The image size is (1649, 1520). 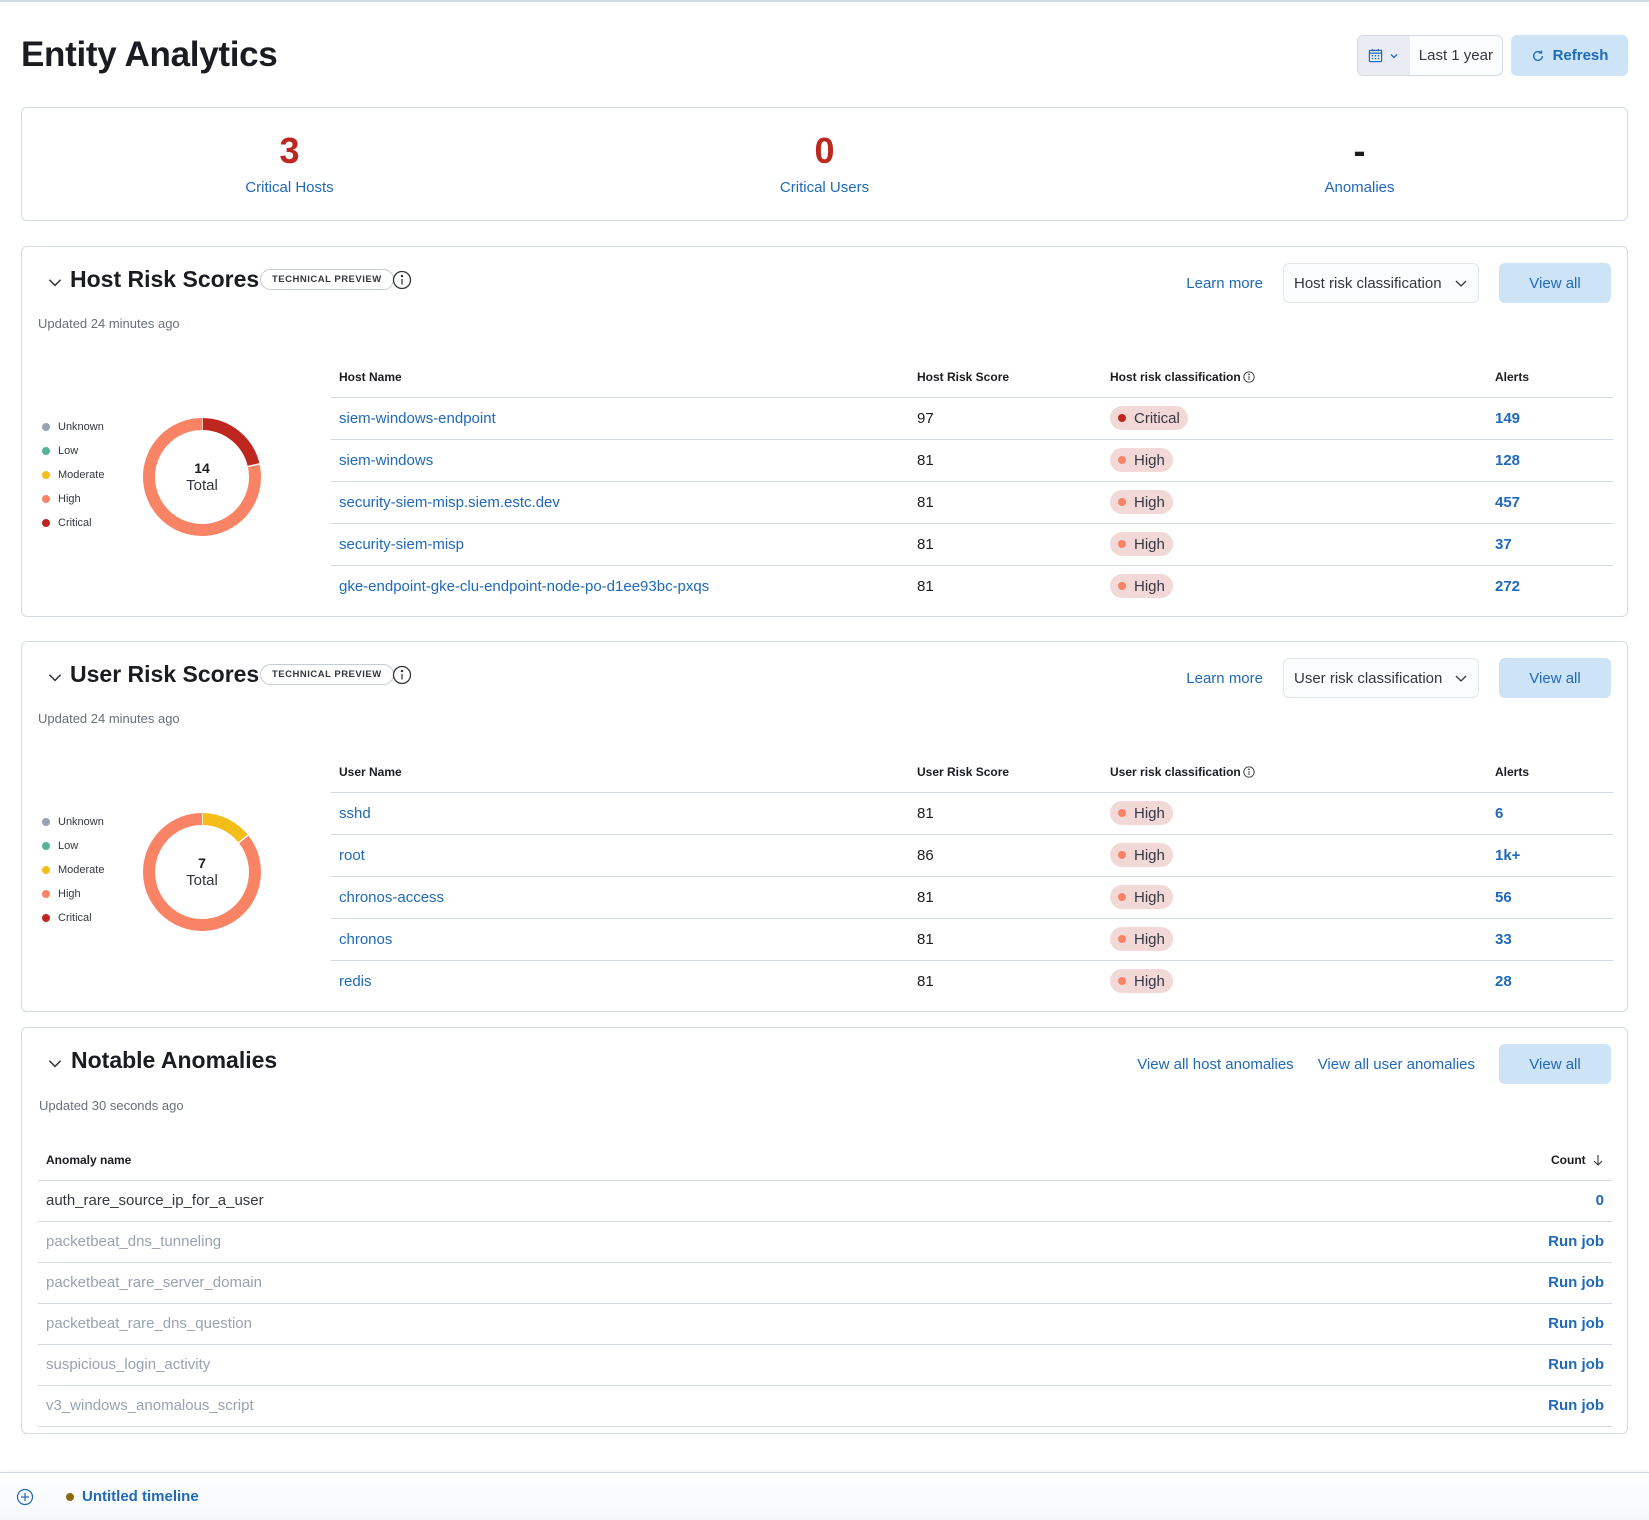 What do you see at coordinates (1456, 55) in the screenshot?
I see `date-range-value: Last 1 year` at bounding box center [1456, 55].